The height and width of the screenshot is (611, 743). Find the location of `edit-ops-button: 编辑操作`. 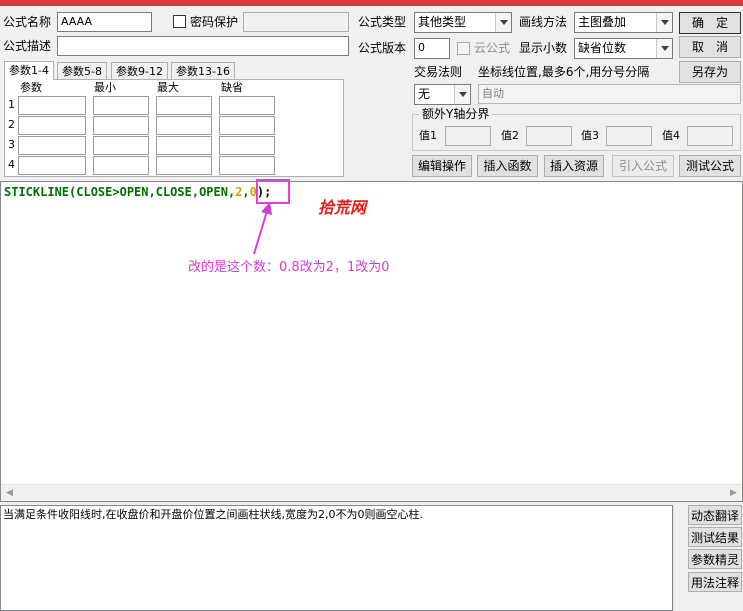

edit-ops-button: 编辑操作 is located at coordinates (442, 166).